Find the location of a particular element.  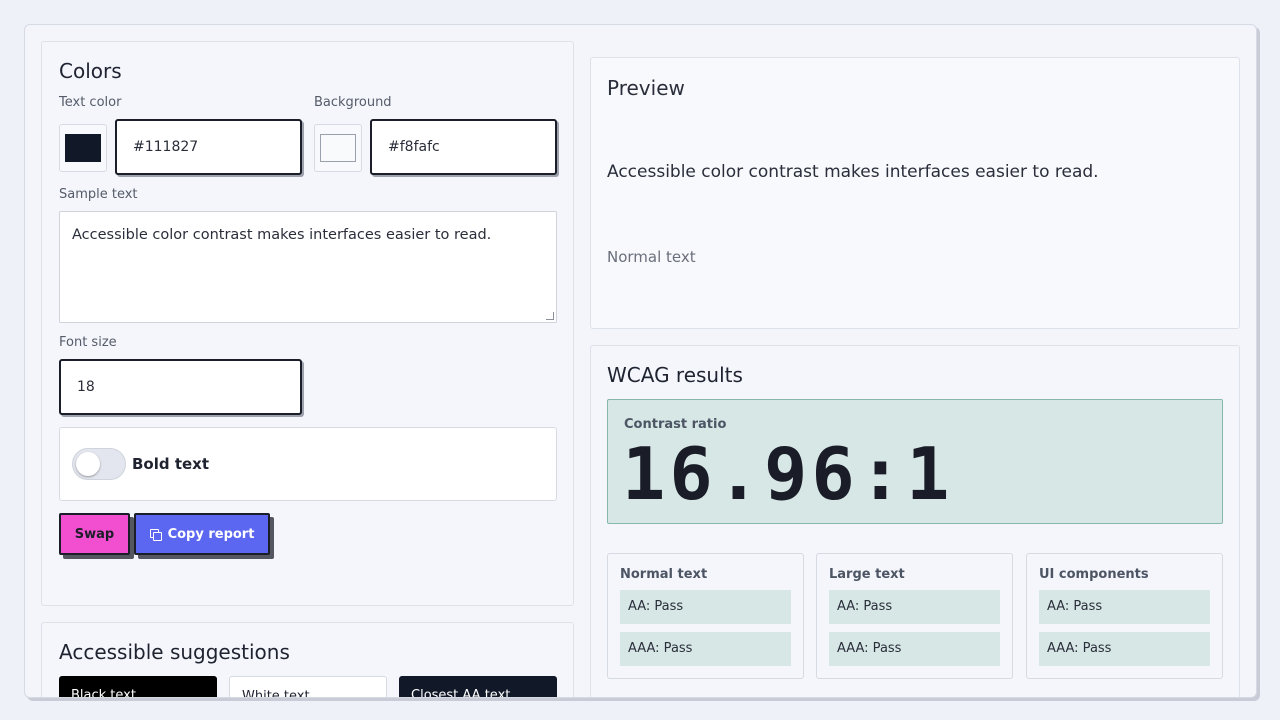

swap-button-label: Swap is located at coordinates (94, 534).